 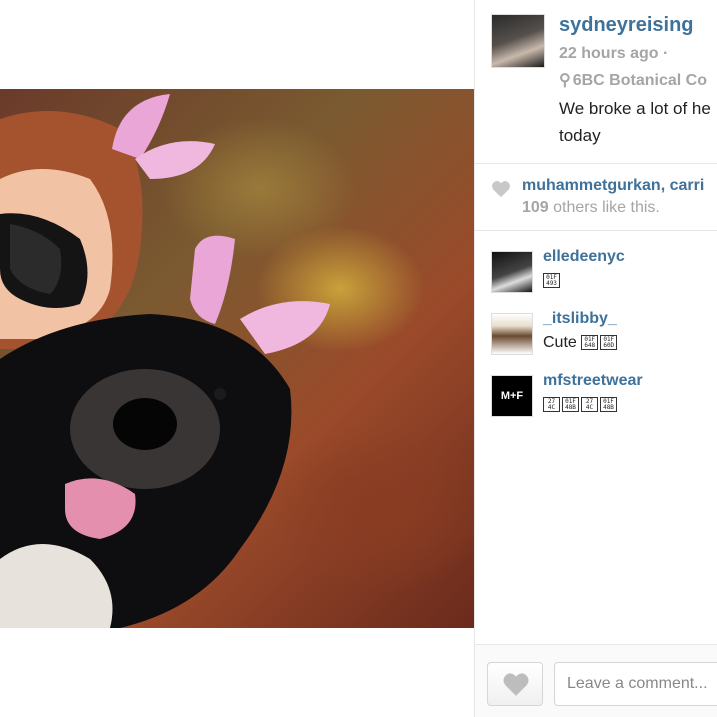 I want to click on like-button, so click(x=515, y=684).